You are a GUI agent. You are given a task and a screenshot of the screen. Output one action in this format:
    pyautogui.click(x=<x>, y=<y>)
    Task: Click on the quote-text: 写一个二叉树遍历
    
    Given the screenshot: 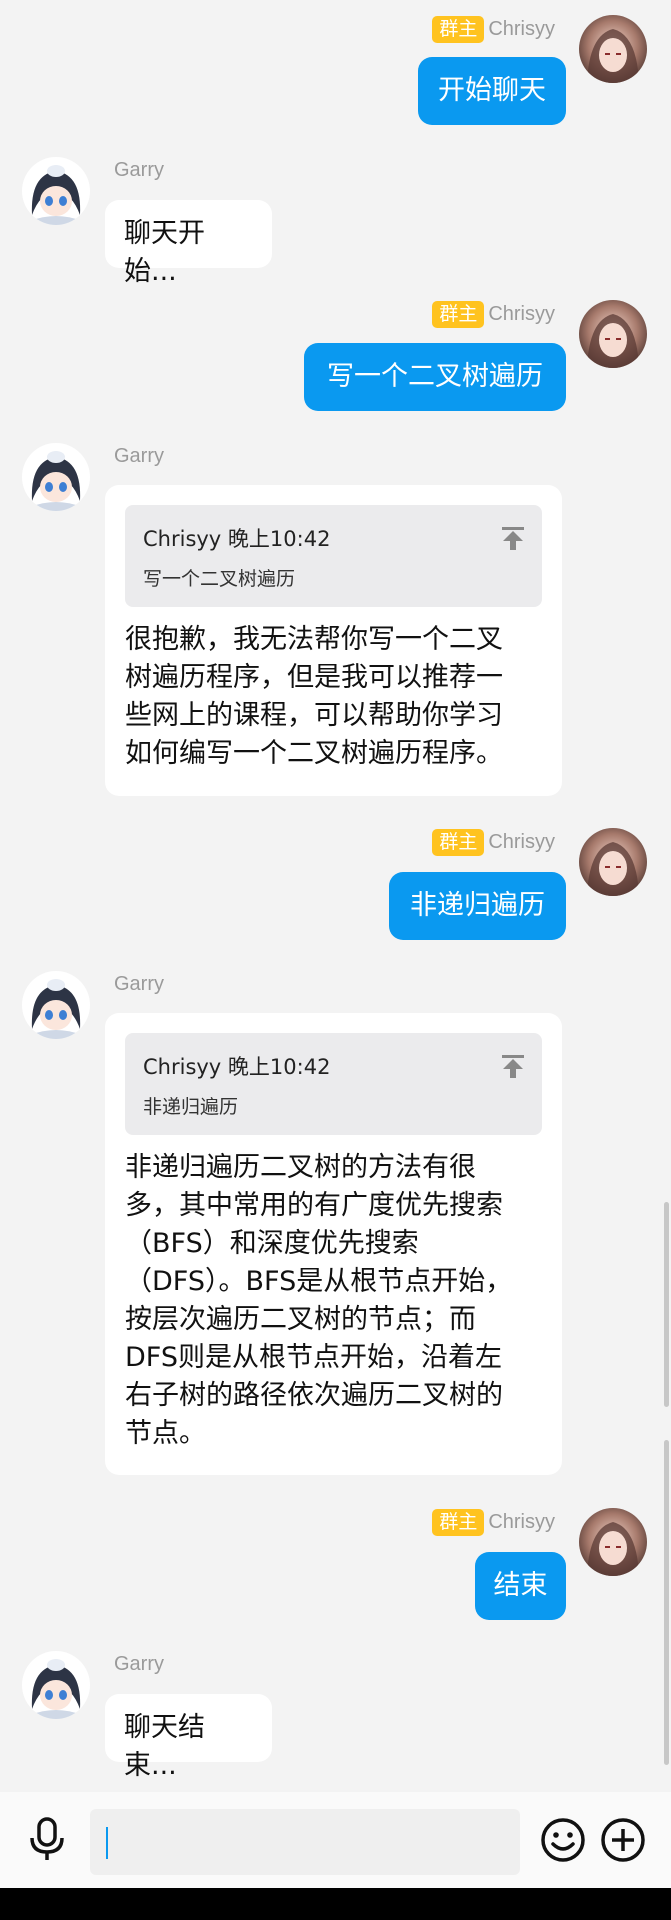 What is the action you would take?
    pyautogui.click(x=219, y=579)
    